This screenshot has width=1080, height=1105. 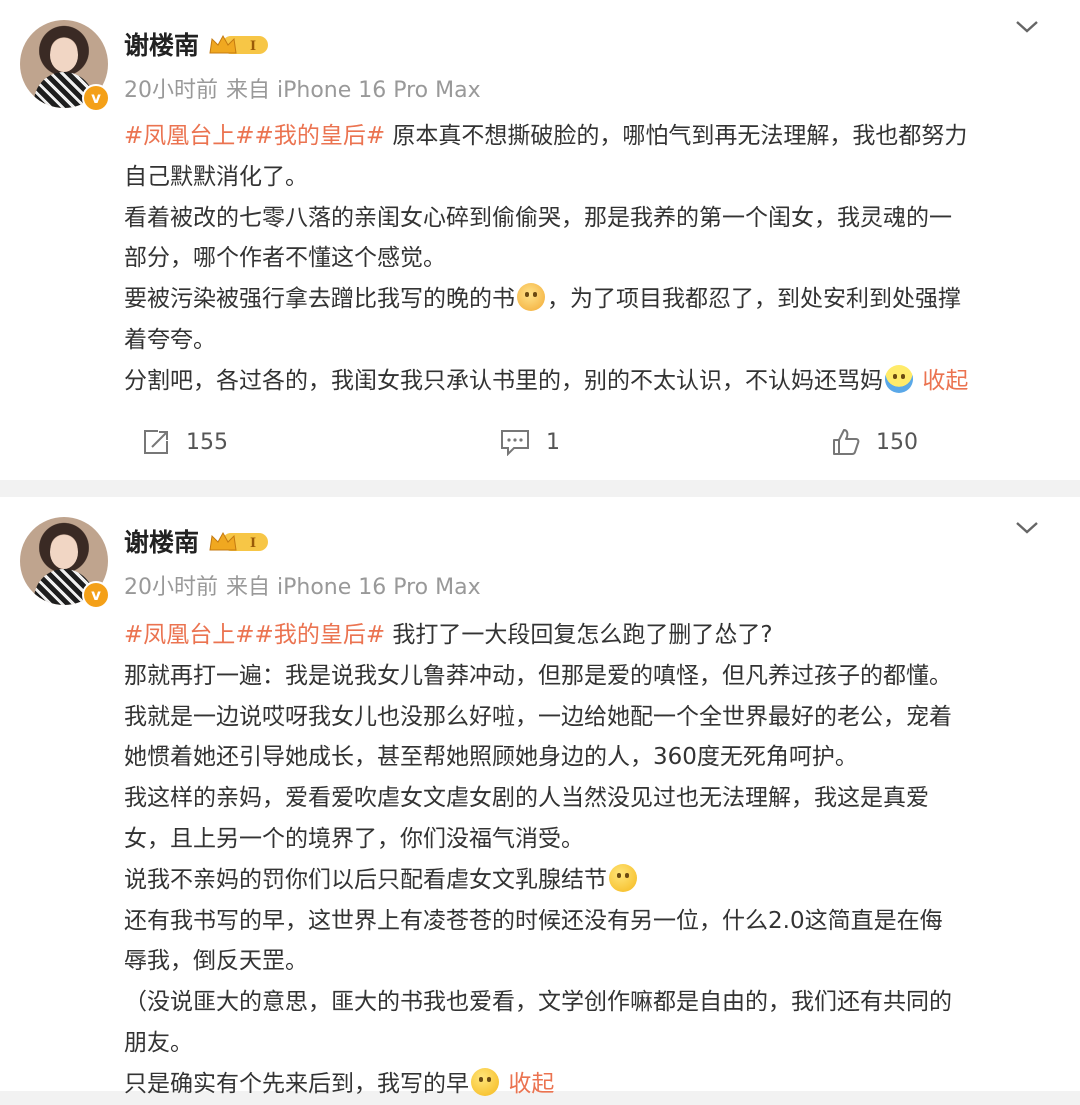 I want to click on repost-button: 155, so click(x=185, y=442).